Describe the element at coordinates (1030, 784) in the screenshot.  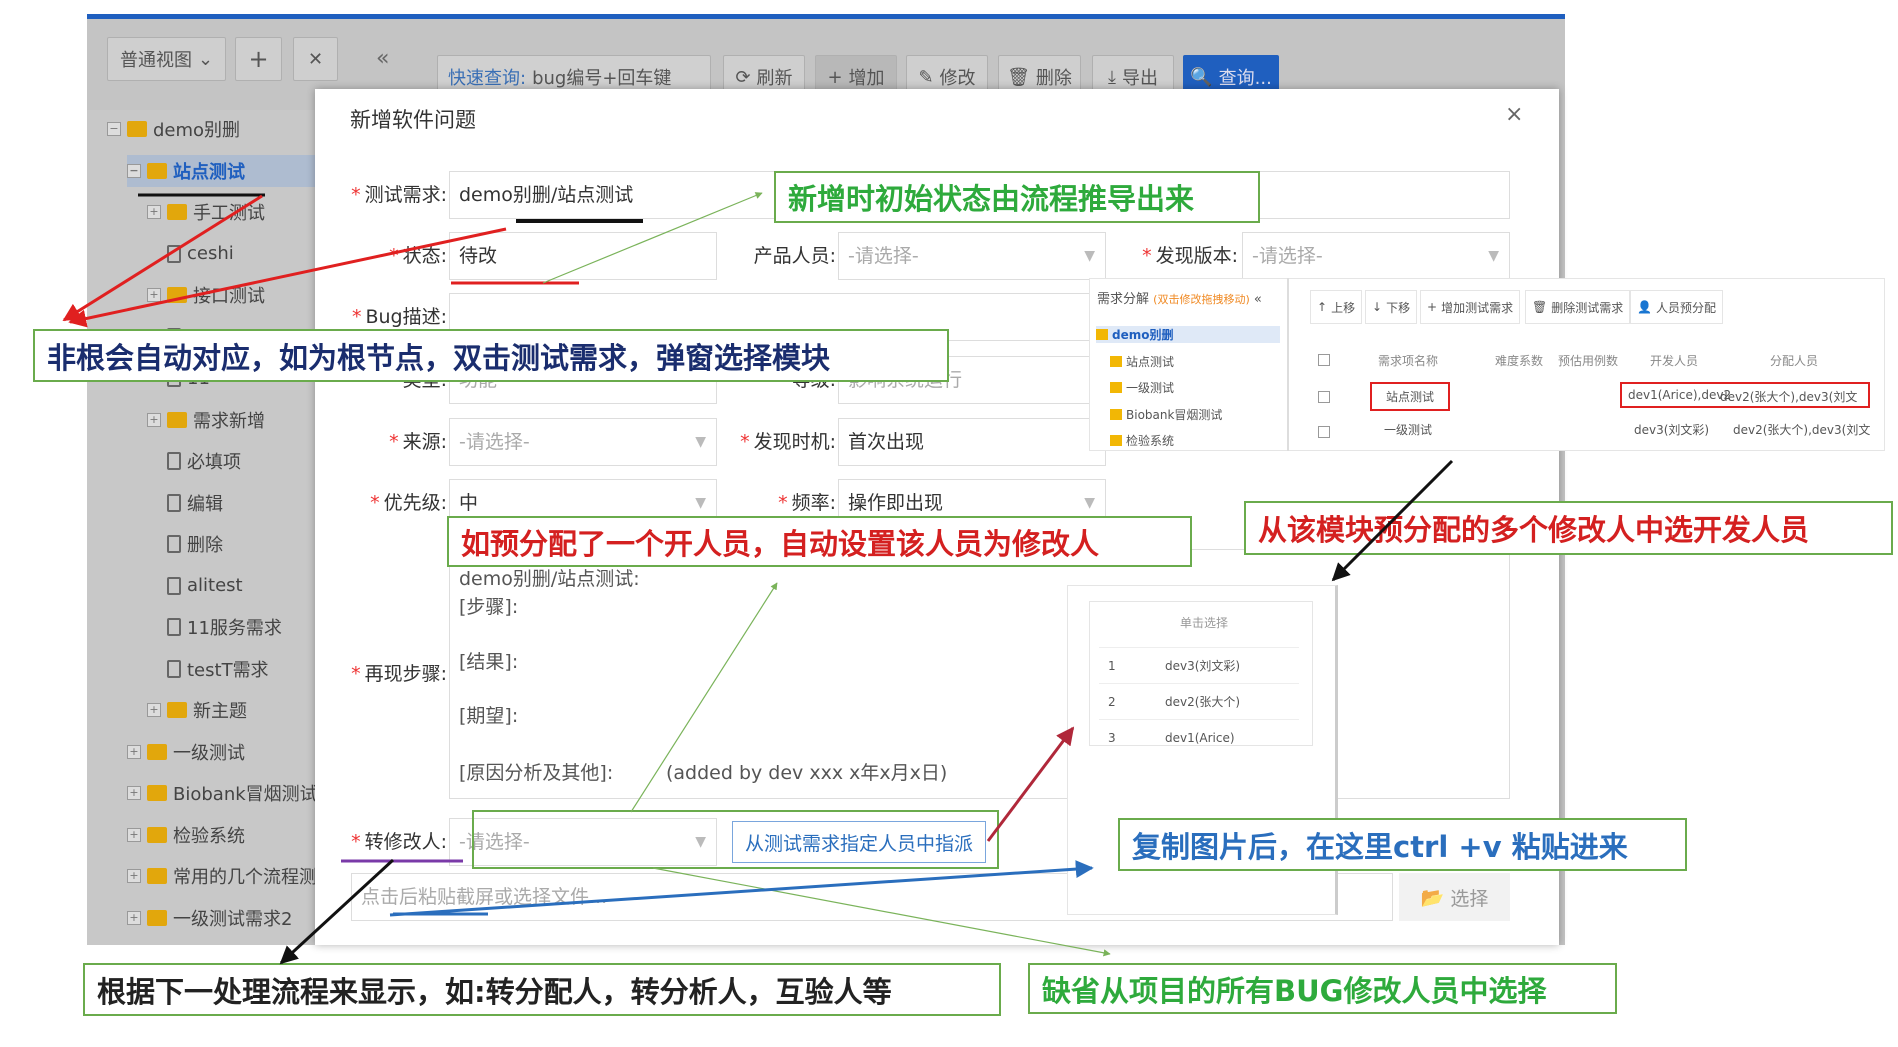
I see `arrow-darkred` at that location.